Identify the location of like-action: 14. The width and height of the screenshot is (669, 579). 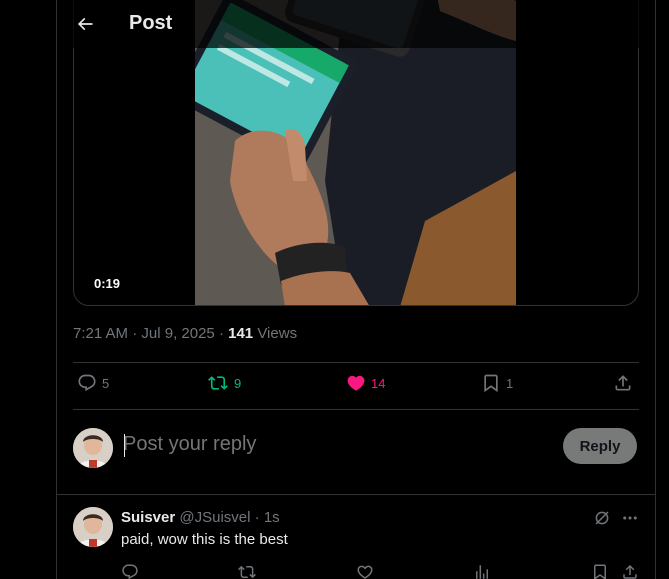
(365, 383).